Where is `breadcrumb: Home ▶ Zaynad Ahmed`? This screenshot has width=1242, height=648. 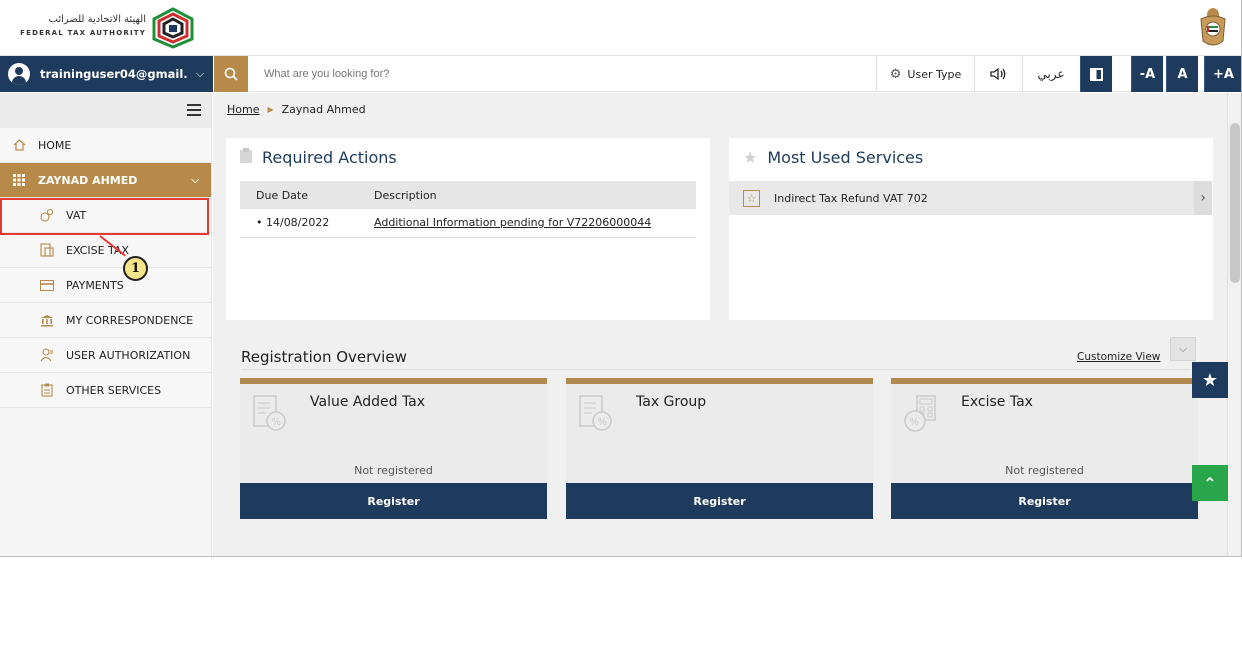 breadcrumb: Home ▶ Zaynad Ahmed is located at coordinates (296, 109).